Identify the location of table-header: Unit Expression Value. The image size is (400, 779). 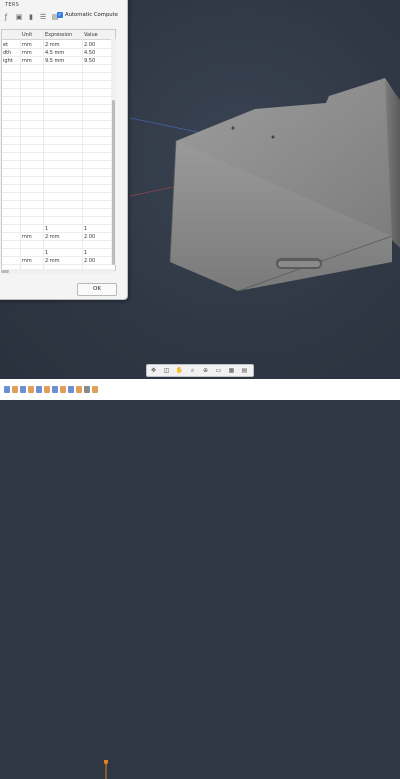
(58, 35).